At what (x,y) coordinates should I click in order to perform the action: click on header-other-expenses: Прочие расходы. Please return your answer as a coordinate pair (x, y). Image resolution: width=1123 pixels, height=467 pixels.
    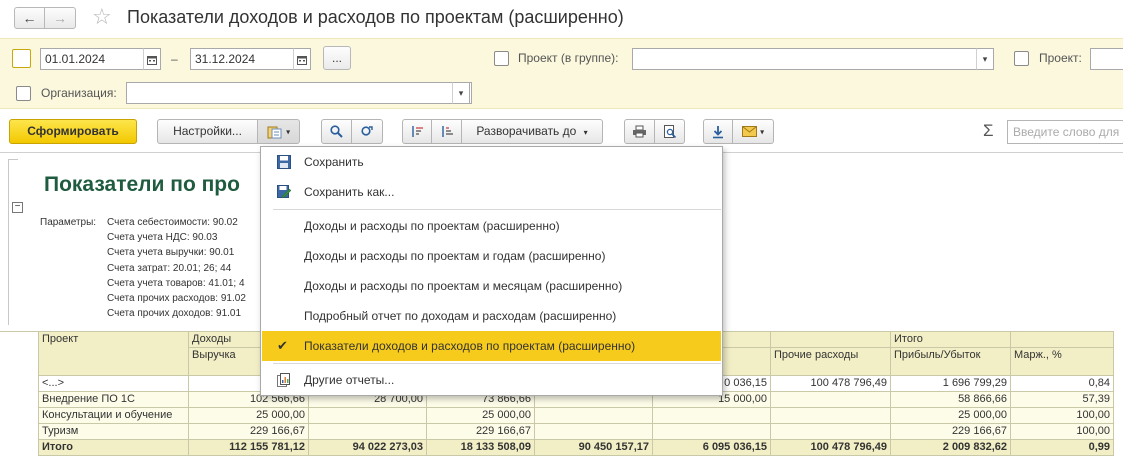
    Looking at the image, I should click on (830, 361).